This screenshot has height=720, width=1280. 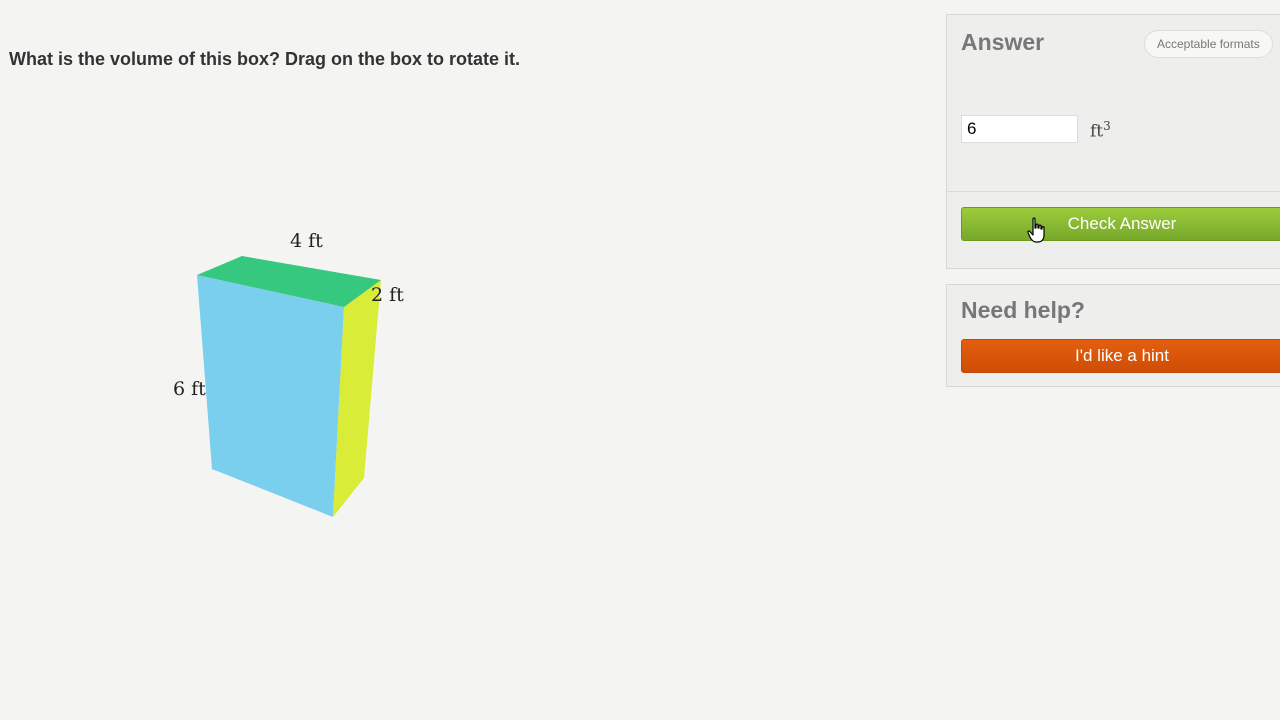 What do you see at coordinates (1019, 129) in the screenshot?
I see `answer-input` at bounding box center [1019, 129].